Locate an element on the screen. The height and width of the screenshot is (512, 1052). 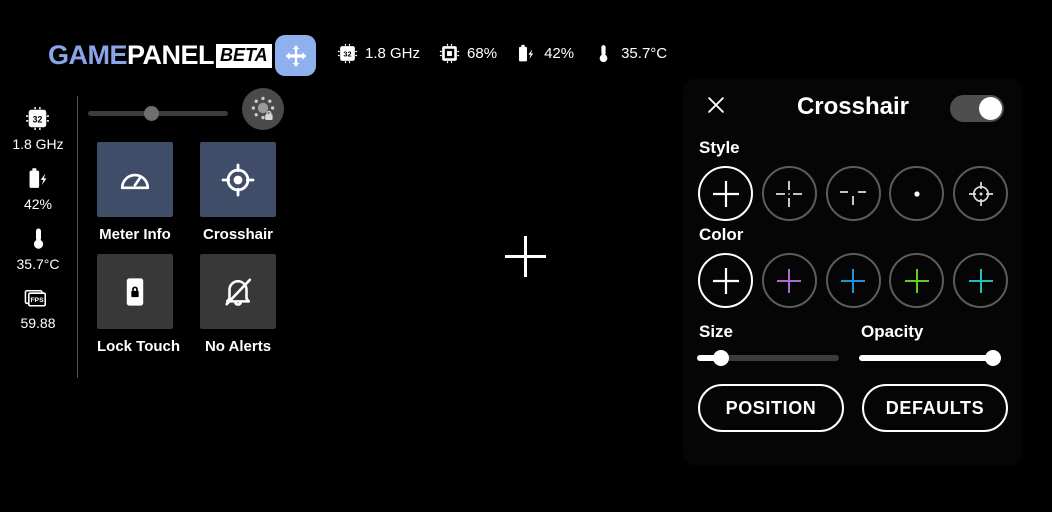
color-option-teal is located at coordinates (980, 280).